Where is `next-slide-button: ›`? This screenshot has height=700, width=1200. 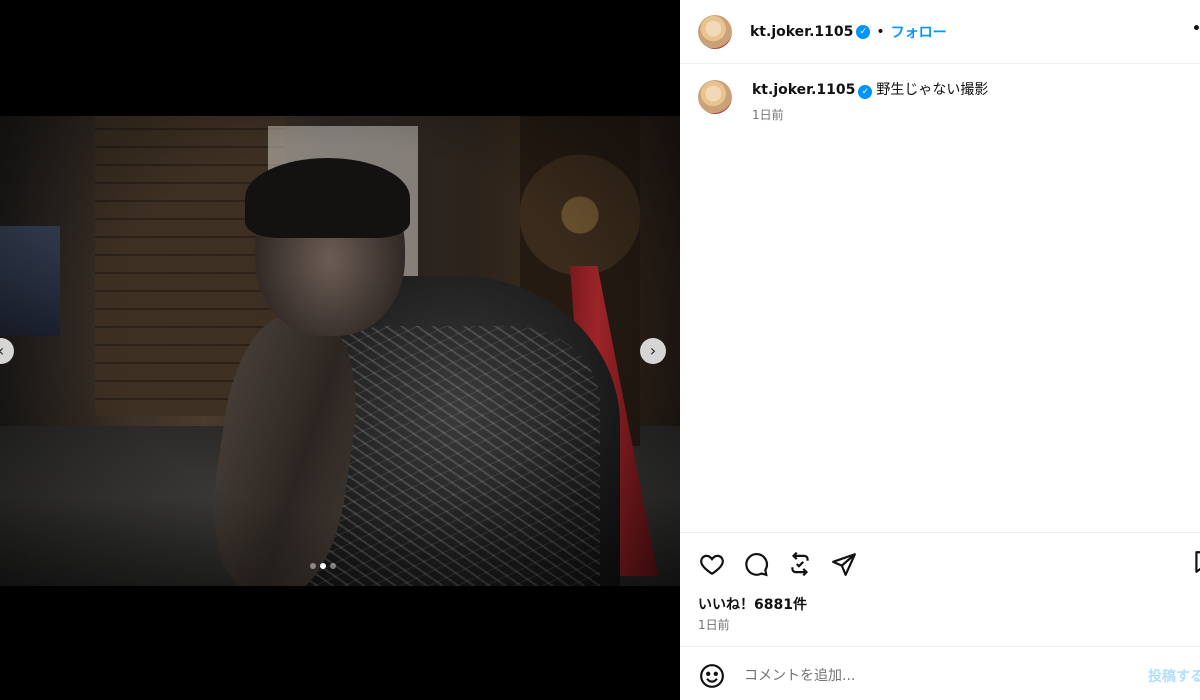
next-slide-button: › is located at coordinates (653, 351).